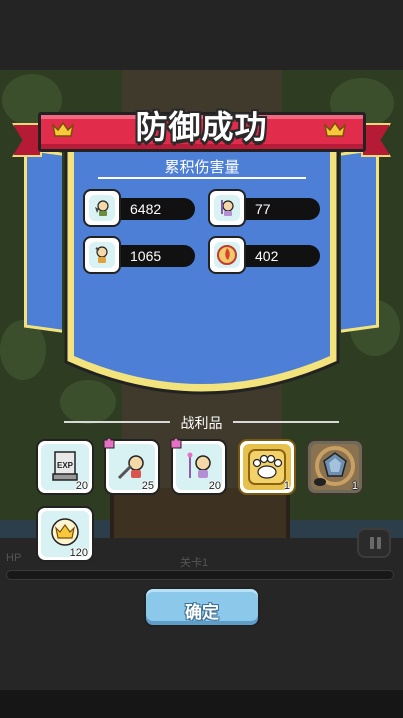  I want to click on subtitle-divider, so click(202, 178).